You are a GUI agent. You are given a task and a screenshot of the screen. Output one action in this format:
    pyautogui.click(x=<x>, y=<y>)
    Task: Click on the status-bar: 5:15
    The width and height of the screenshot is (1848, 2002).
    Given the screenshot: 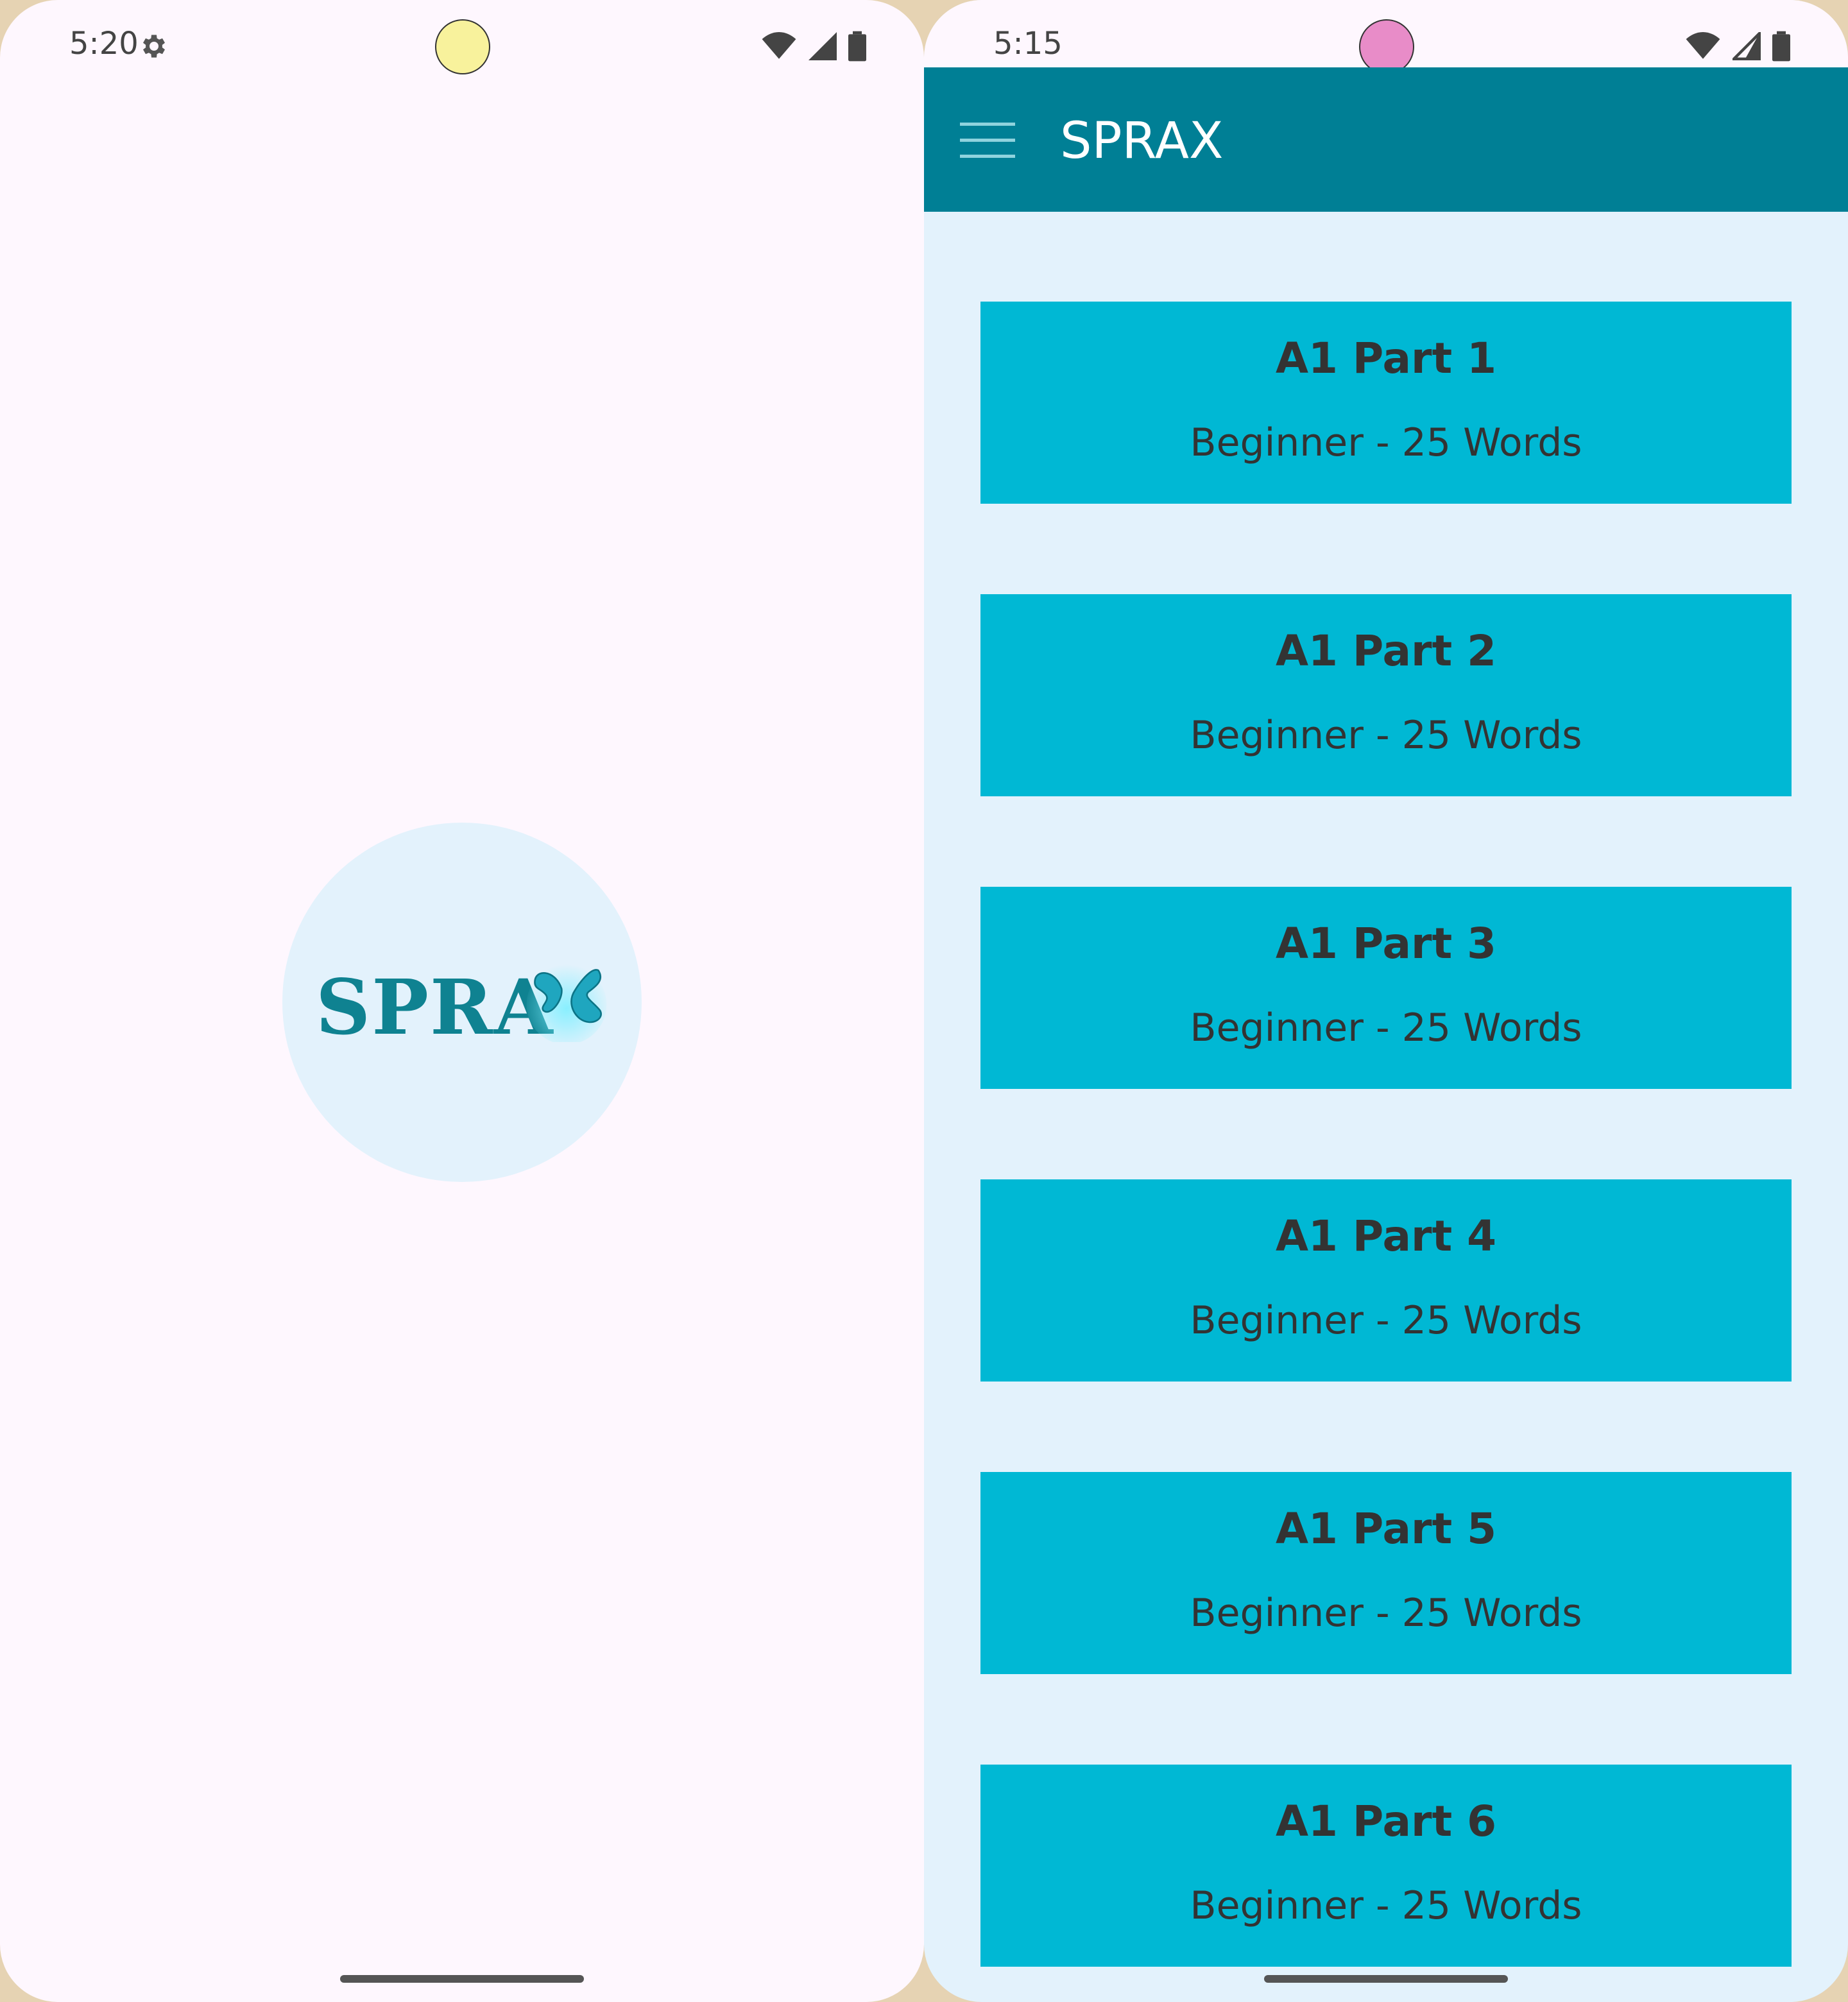 What is the action you would take?
    pyautogui.click(x=1386, y=37)
    